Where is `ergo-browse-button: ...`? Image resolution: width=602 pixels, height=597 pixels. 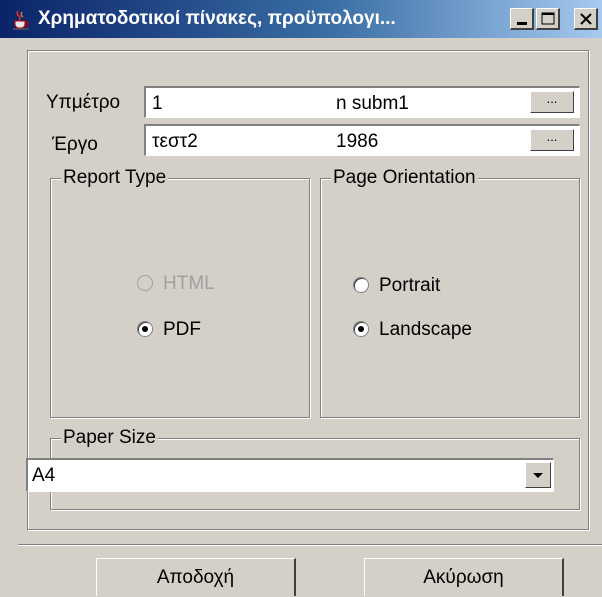 ergo-browse-button: ... is located at coordinates (552, 140).